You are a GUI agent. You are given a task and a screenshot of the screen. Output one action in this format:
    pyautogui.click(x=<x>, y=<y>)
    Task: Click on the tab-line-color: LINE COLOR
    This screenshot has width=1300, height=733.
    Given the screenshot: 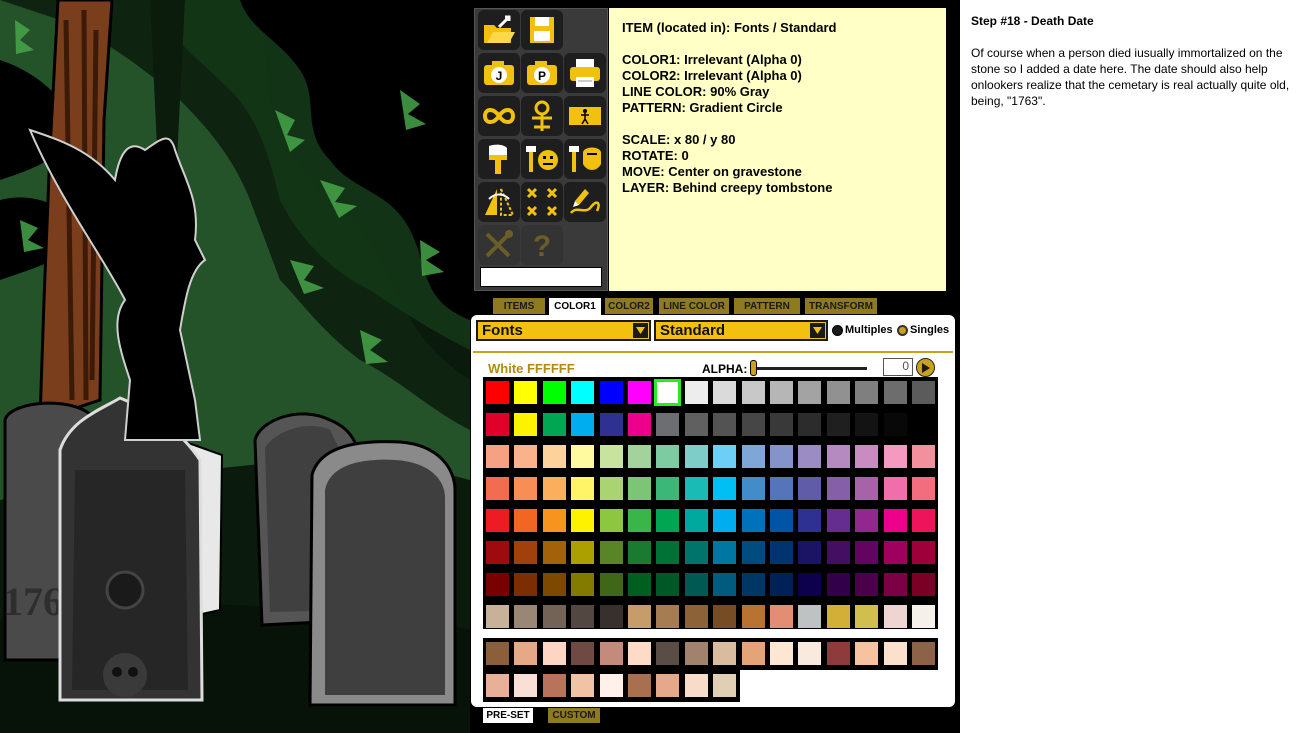 What is the action you would take?
    pyautogui.click(x=694, y=306)
    